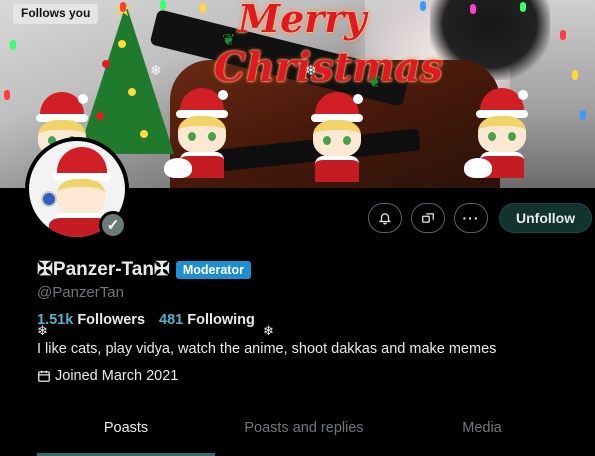  I want to click on joined-date: Joined March 2021, so click(107, 376).